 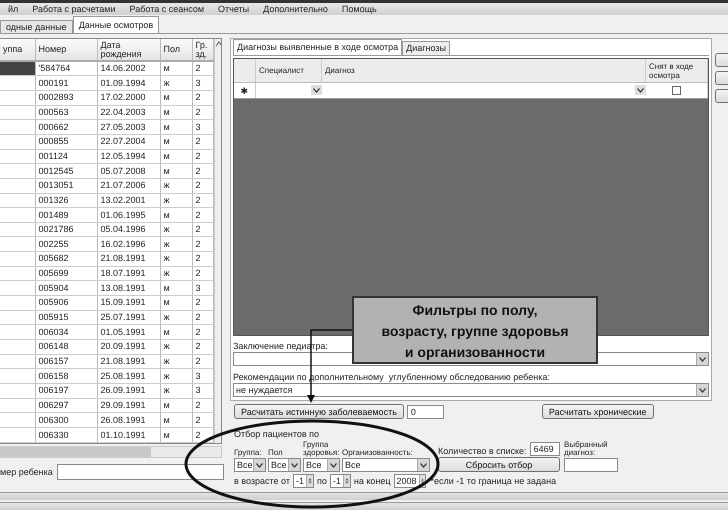 I want to click on column-header: Гр. зд., so click(x=202, y=50).